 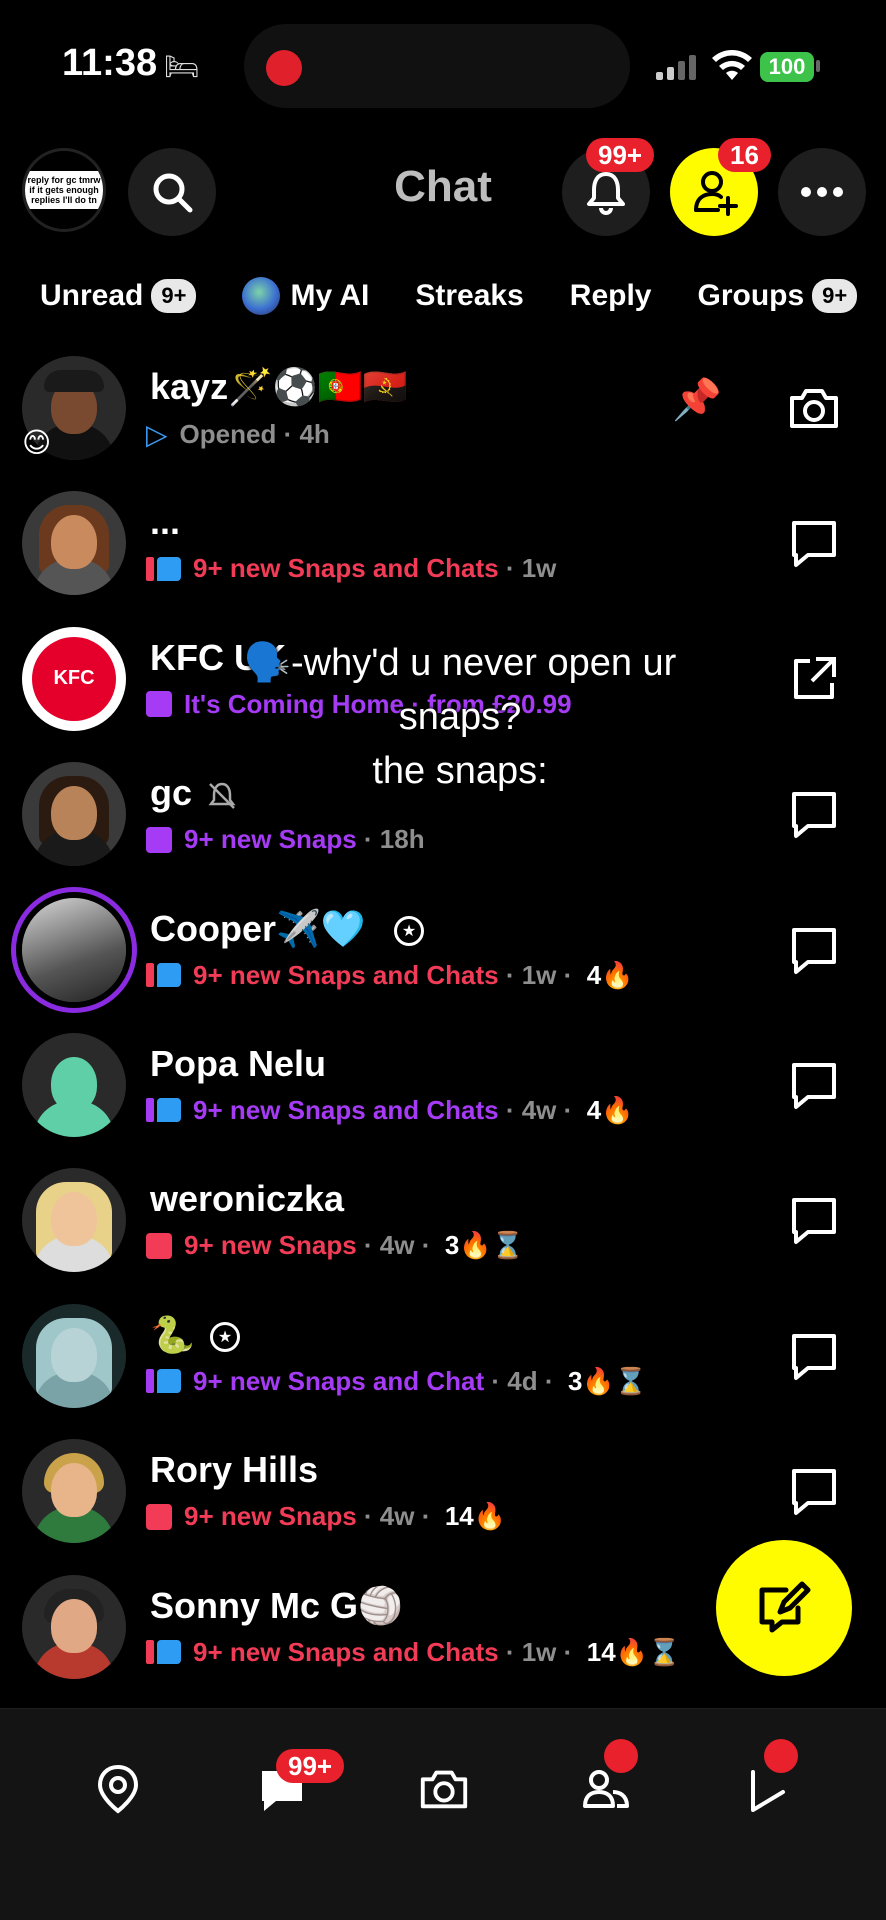 What do you see at coordinates (247, 1199) in the screenshot?
I see `chat-name: weroniczka` at bounding box center [247, 1199].